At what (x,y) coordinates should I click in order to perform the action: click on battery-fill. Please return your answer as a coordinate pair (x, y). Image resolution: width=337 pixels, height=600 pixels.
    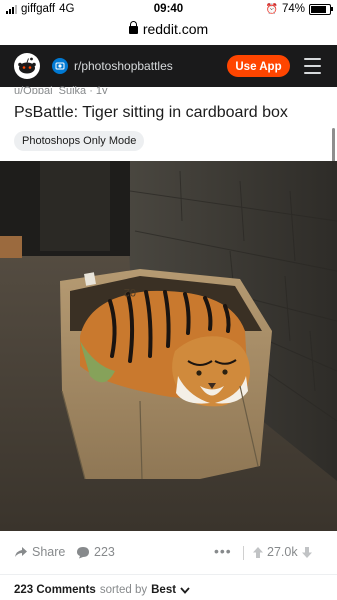
    Looking at the image, I should click on (318, 9).